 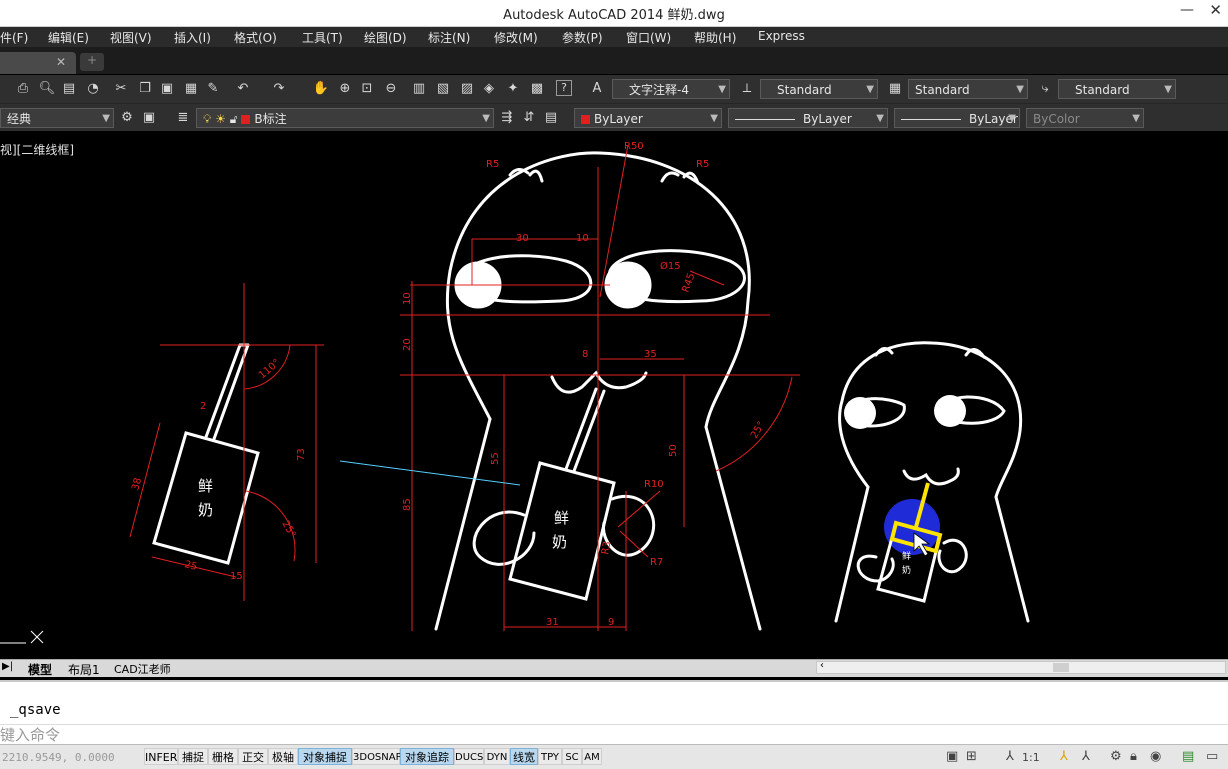 I want to click on publish-icon: ◔, so click(x=93, y=89).